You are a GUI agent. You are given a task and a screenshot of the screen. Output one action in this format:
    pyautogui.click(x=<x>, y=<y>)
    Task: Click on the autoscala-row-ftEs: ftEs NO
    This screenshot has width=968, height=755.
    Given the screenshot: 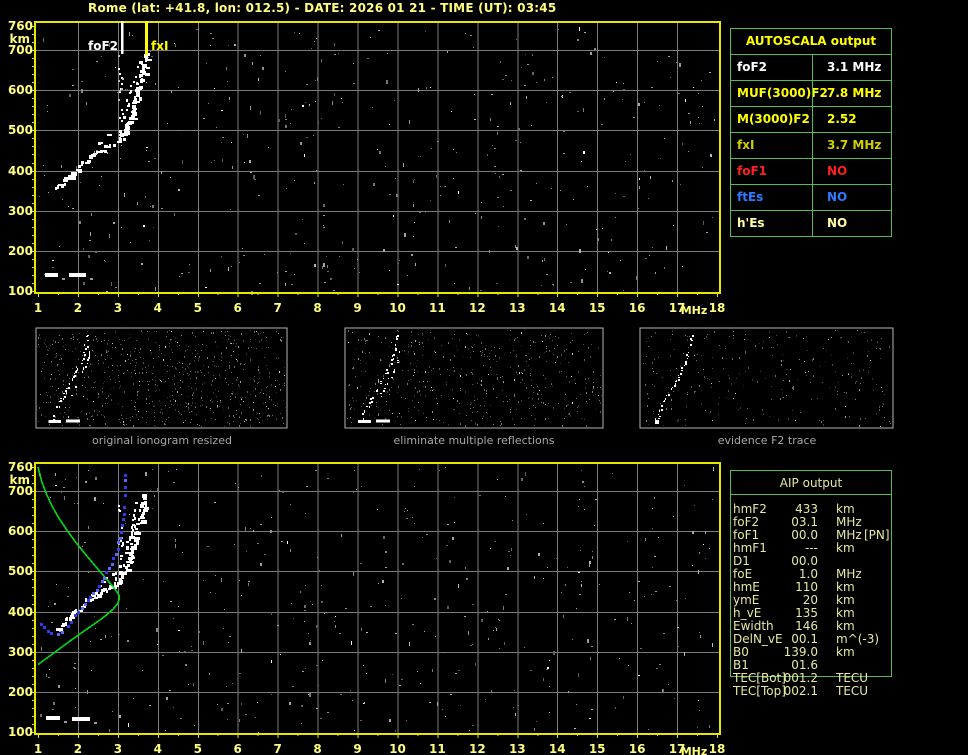 What is the action you would take?
    pyautogui.click(x=811, y=198)
    